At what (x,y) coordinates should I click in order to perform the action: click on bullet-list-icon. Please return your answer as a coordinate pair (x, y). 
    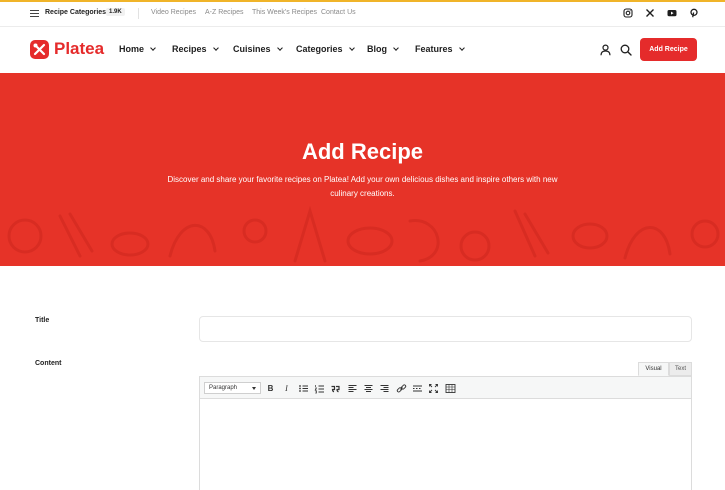
    Looking at the image, I should click on (303, 388).